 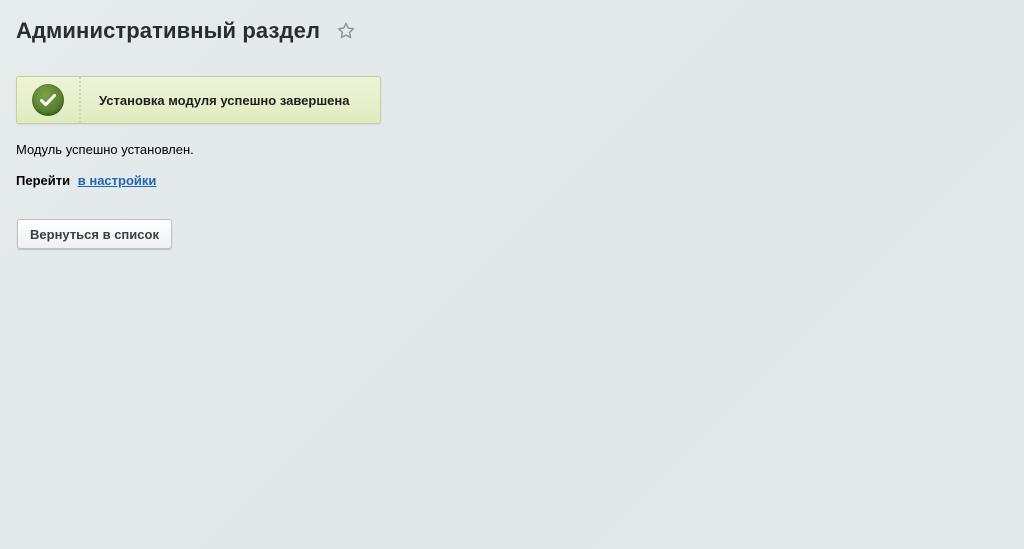 I want to click on goto-row: Перейти в настройки, so click(x=86, y=180).